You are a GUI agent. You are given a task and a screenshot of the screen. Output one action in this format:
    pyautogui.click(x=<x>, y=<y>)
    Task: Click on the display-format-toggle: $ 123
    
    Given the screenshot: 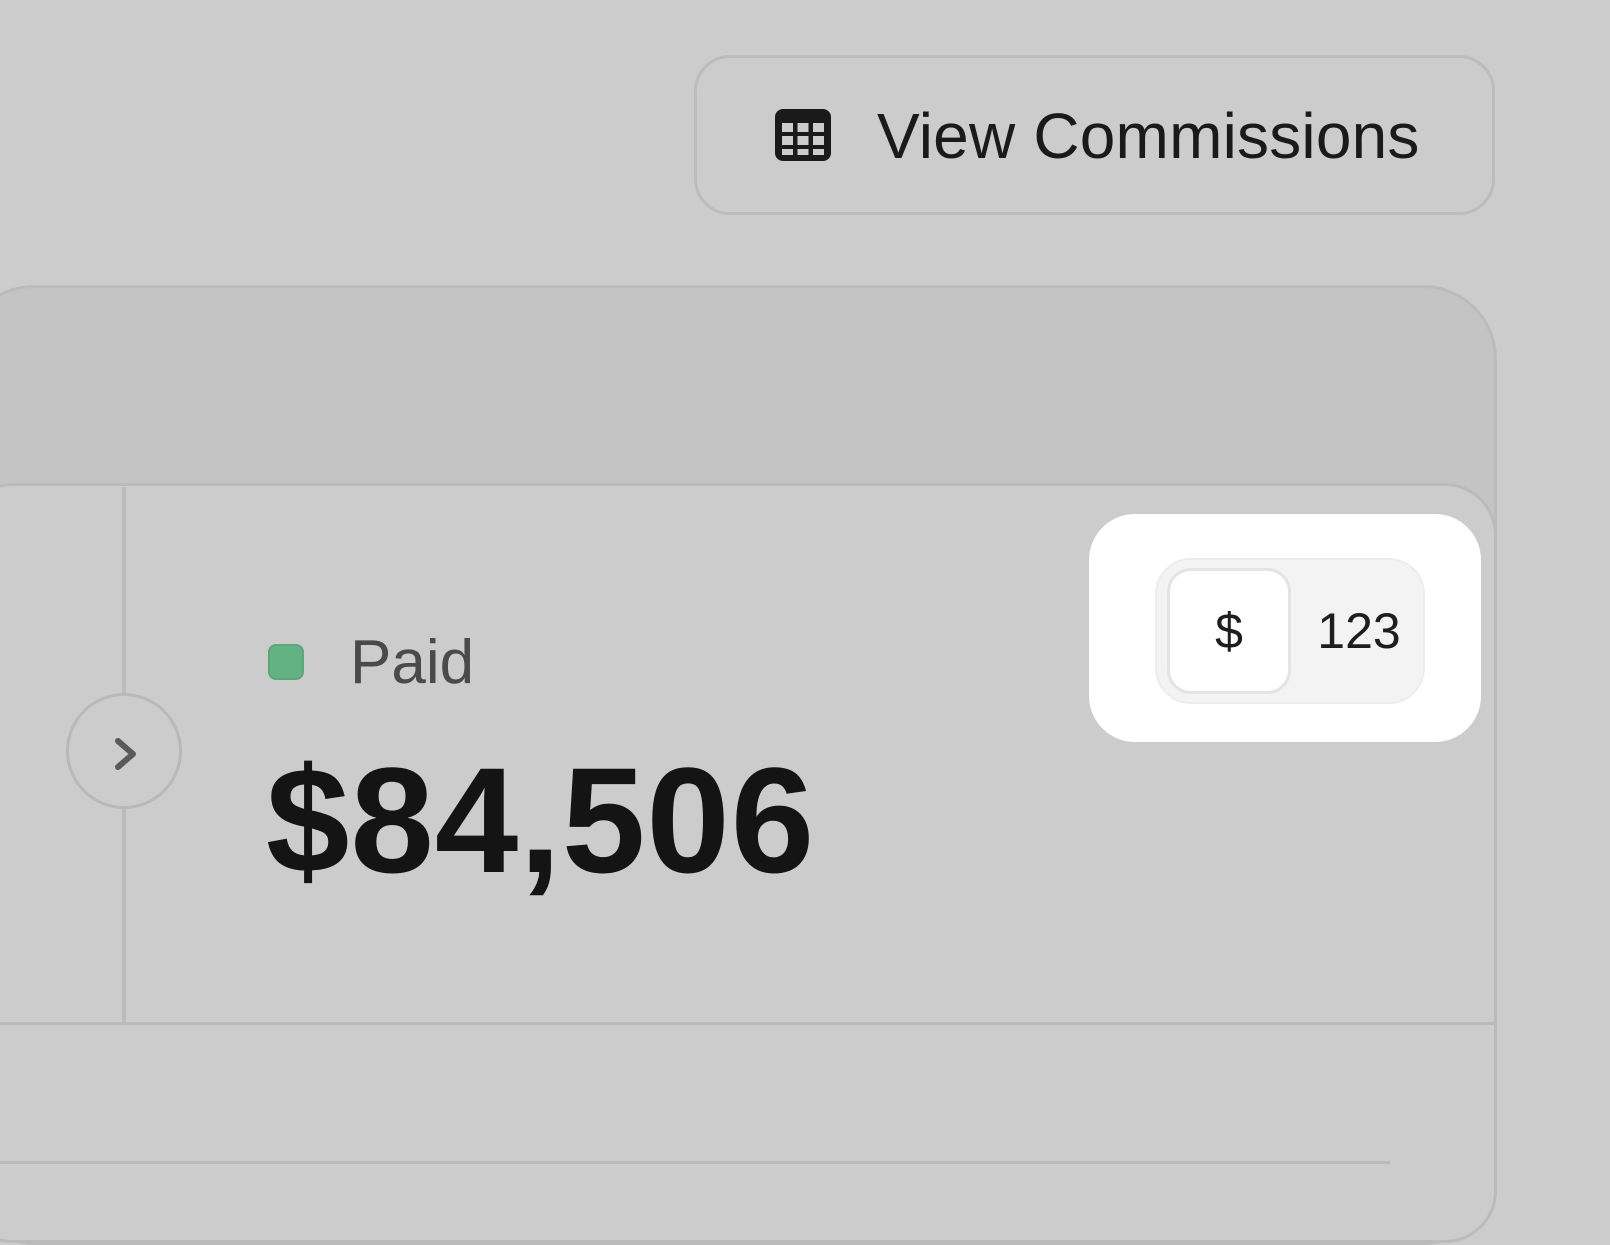 What is the action you would take?
    pyautogui.click(x=1285, y=628)
    